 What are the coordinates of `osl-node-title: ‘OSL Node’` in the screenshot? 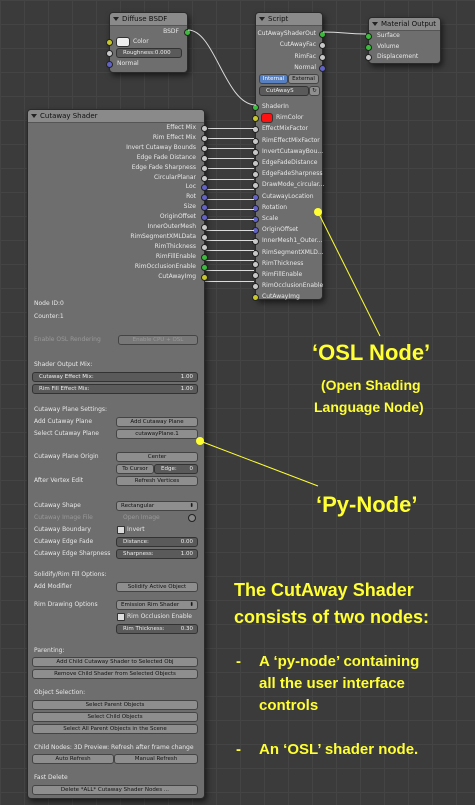 It's located at (371, 352).